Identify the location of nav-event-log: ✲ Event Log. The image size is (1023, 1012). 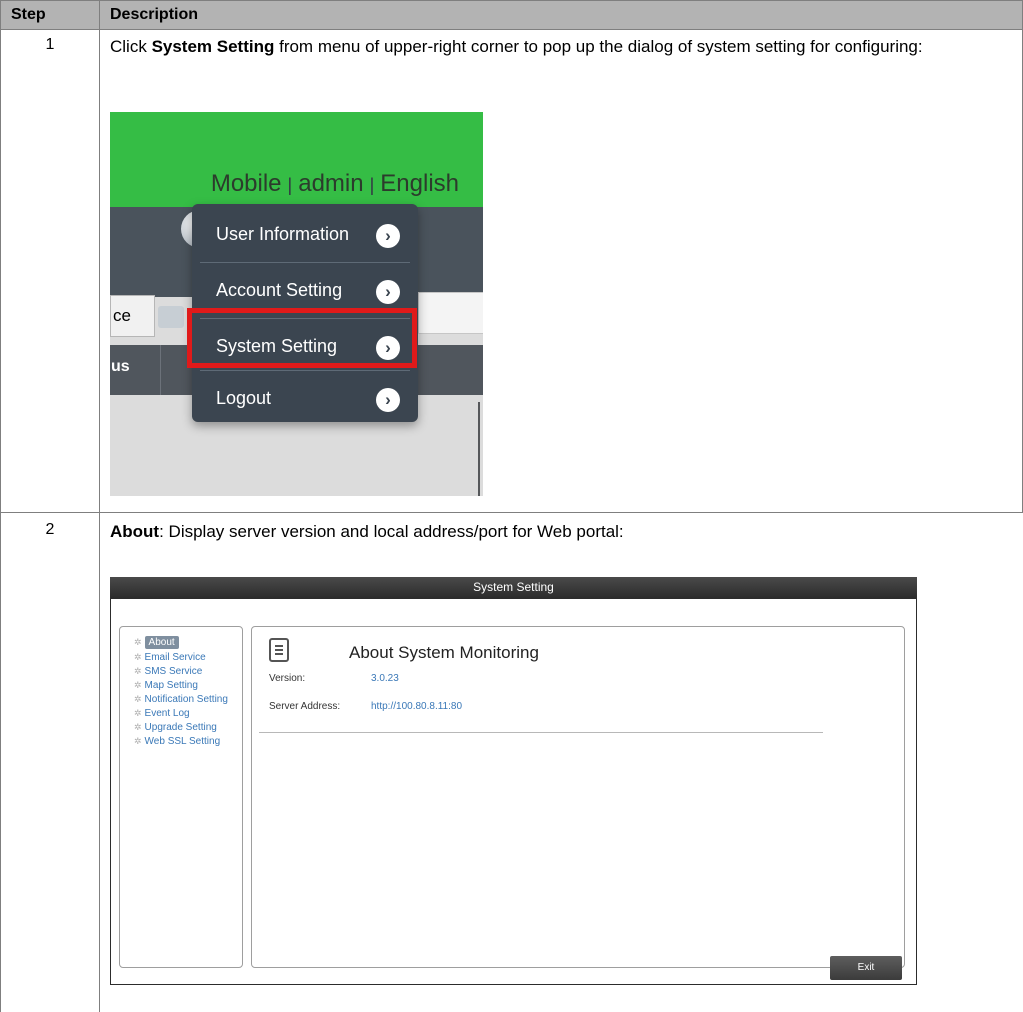
(162, 713).